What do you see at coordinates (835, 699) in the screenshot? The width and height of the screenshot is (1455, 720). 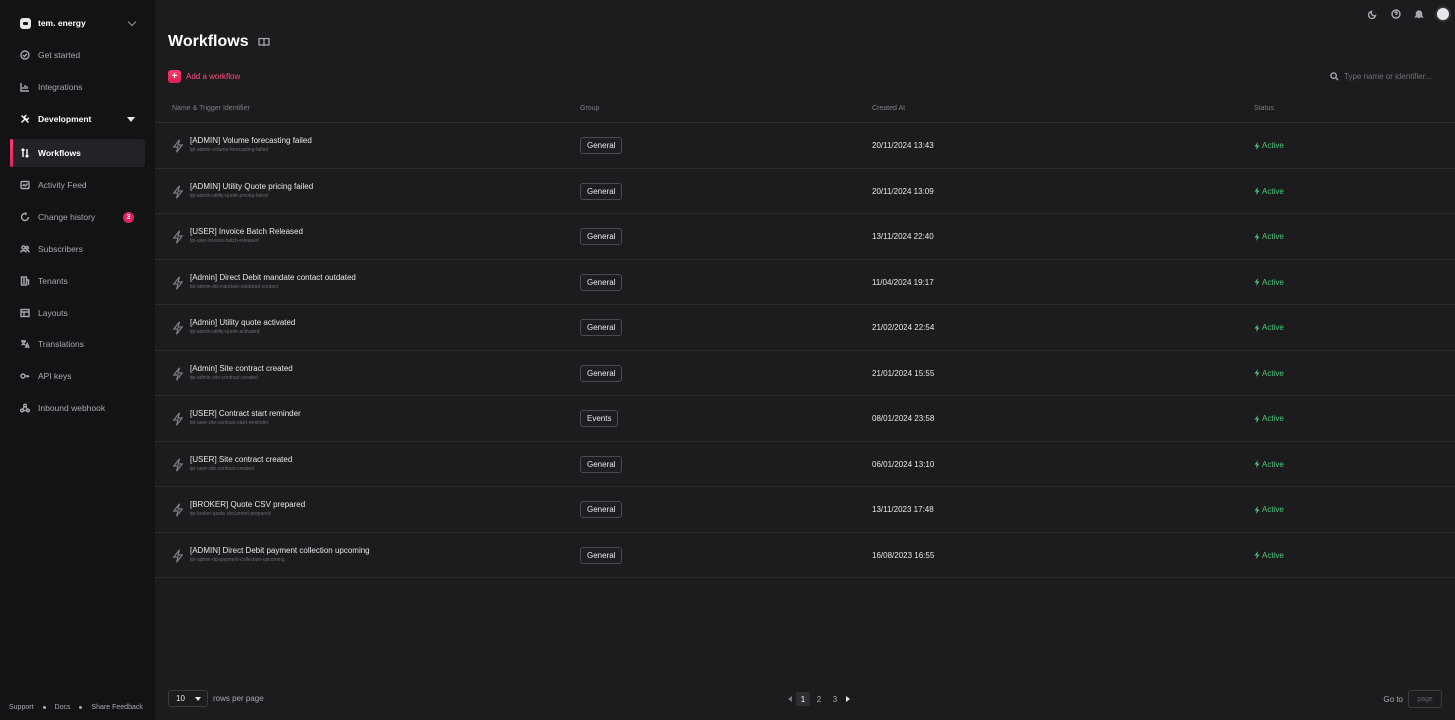 I see `page-number-3: 3` at bounding box center [835, 699].